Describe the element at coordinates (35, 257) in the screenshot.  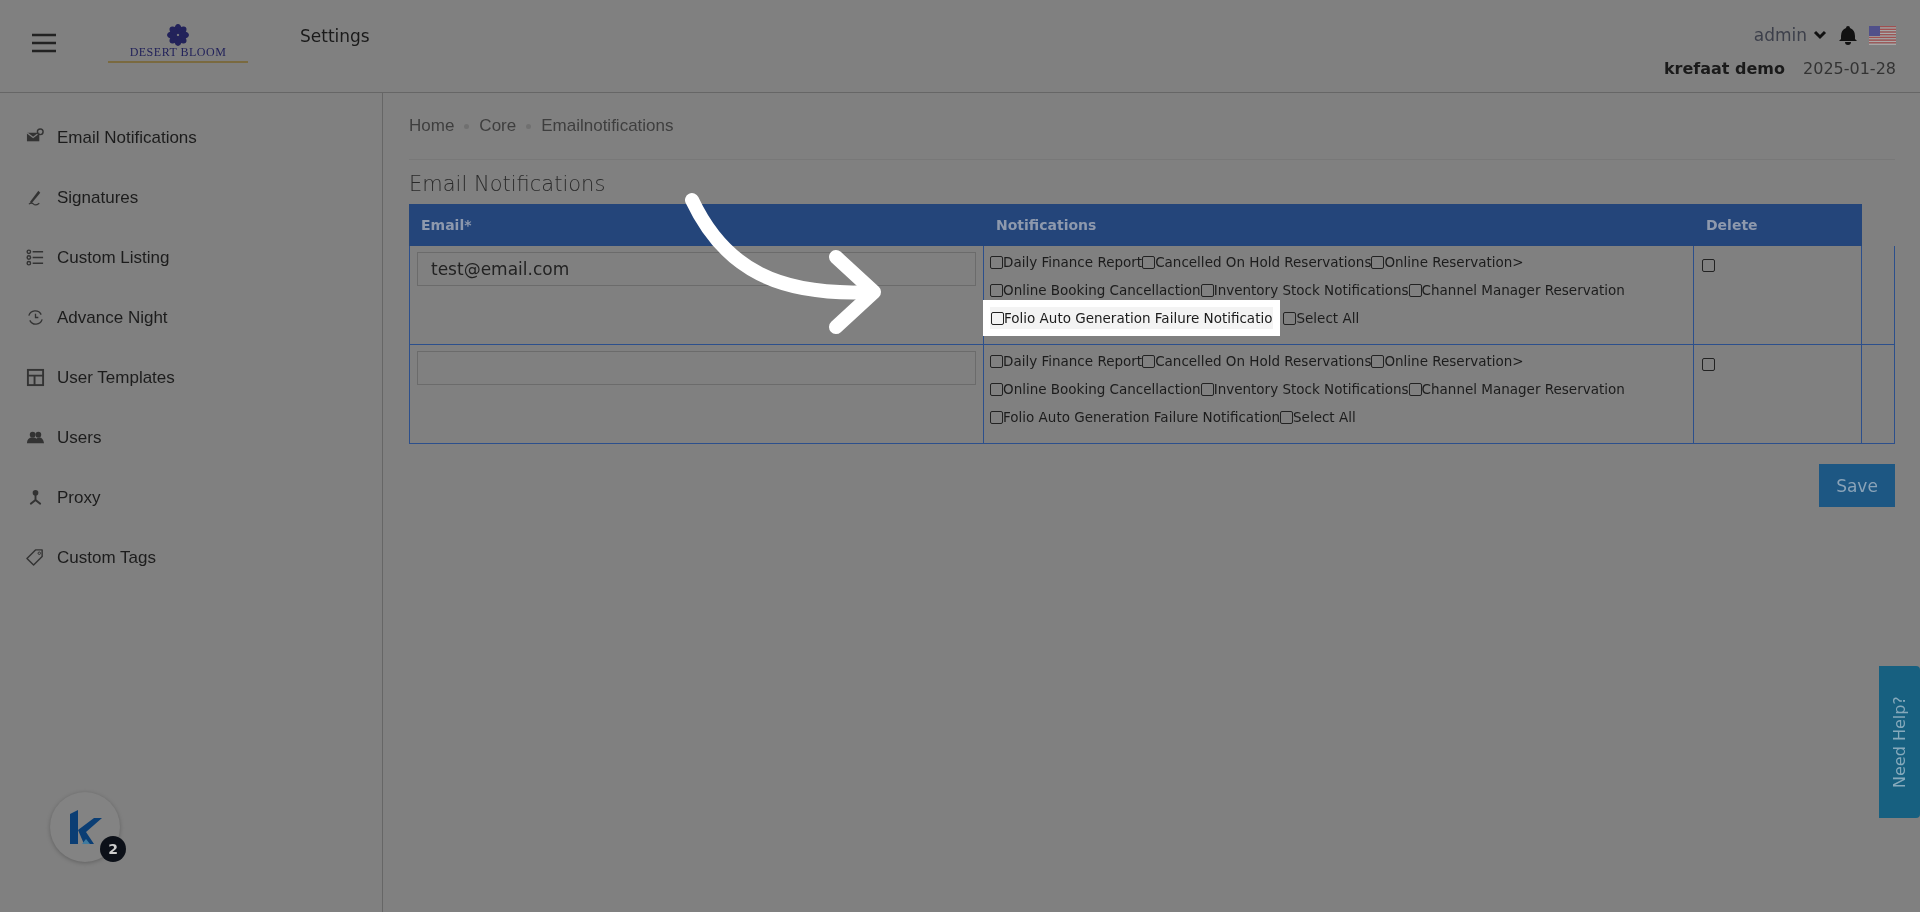
I see `list-icon` at that location.